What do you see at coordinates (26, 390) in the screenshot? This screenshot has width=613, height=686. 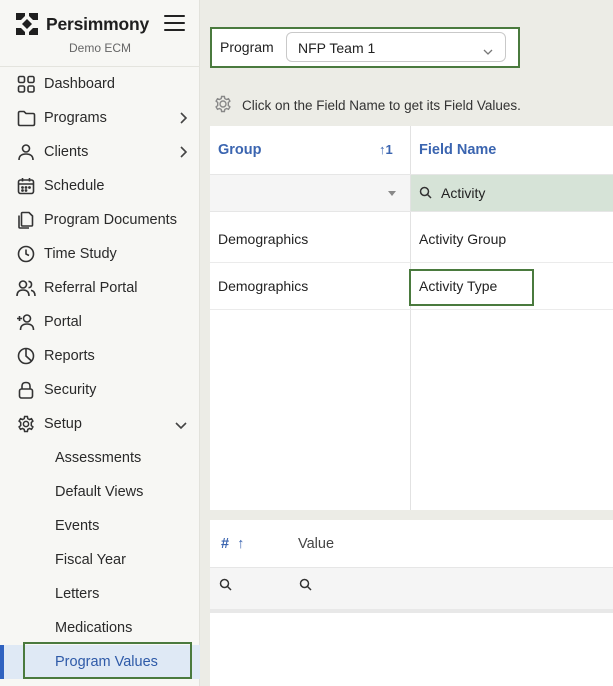 I see `lock-icon` at bounding box center [26, 390].